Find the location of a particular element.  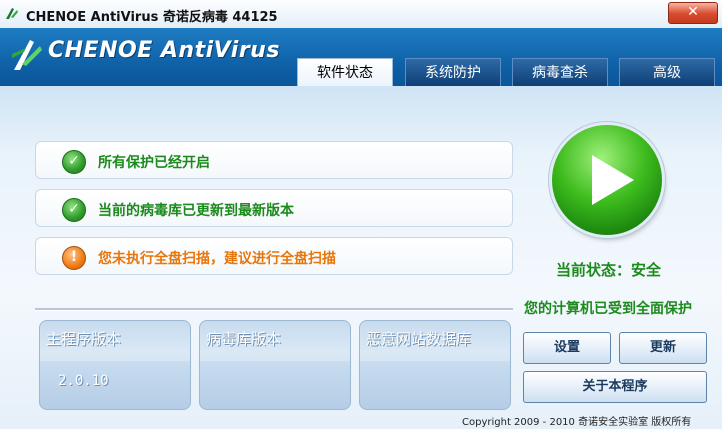

tab-label: 软件状态 is located at coordinates (345, 73).